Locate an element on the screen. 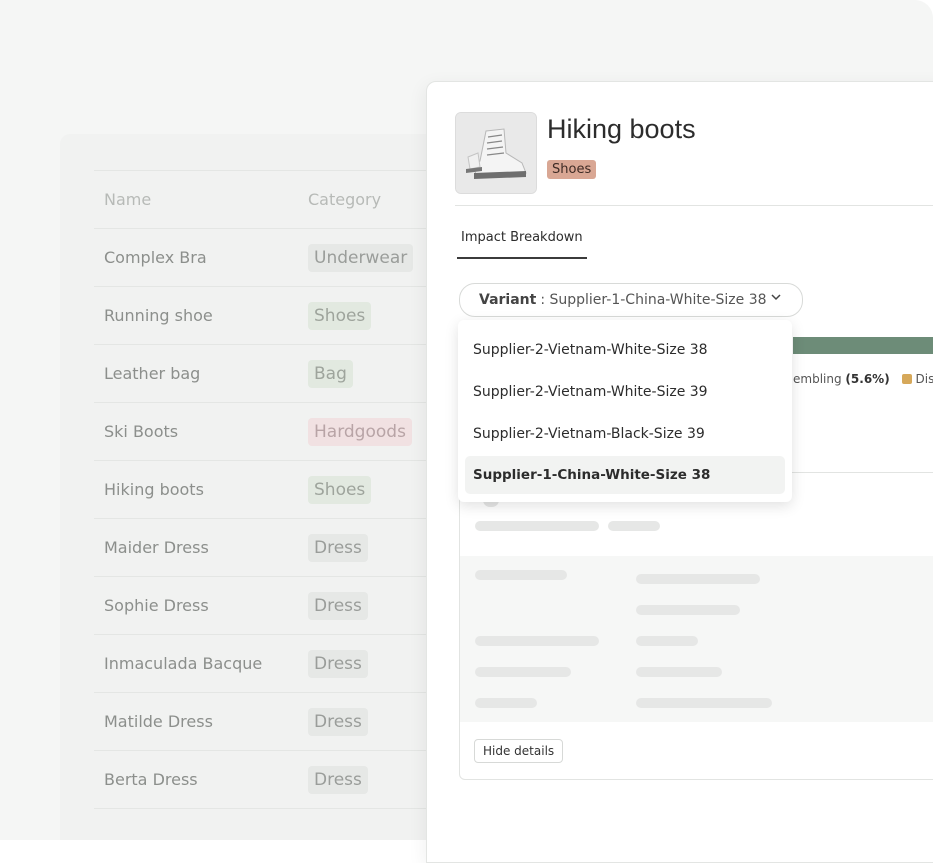 Image resolution: width=933 pixels, height=863 pixels. table-row: Complex Bra Underwear is located at coordinates (274, 257).